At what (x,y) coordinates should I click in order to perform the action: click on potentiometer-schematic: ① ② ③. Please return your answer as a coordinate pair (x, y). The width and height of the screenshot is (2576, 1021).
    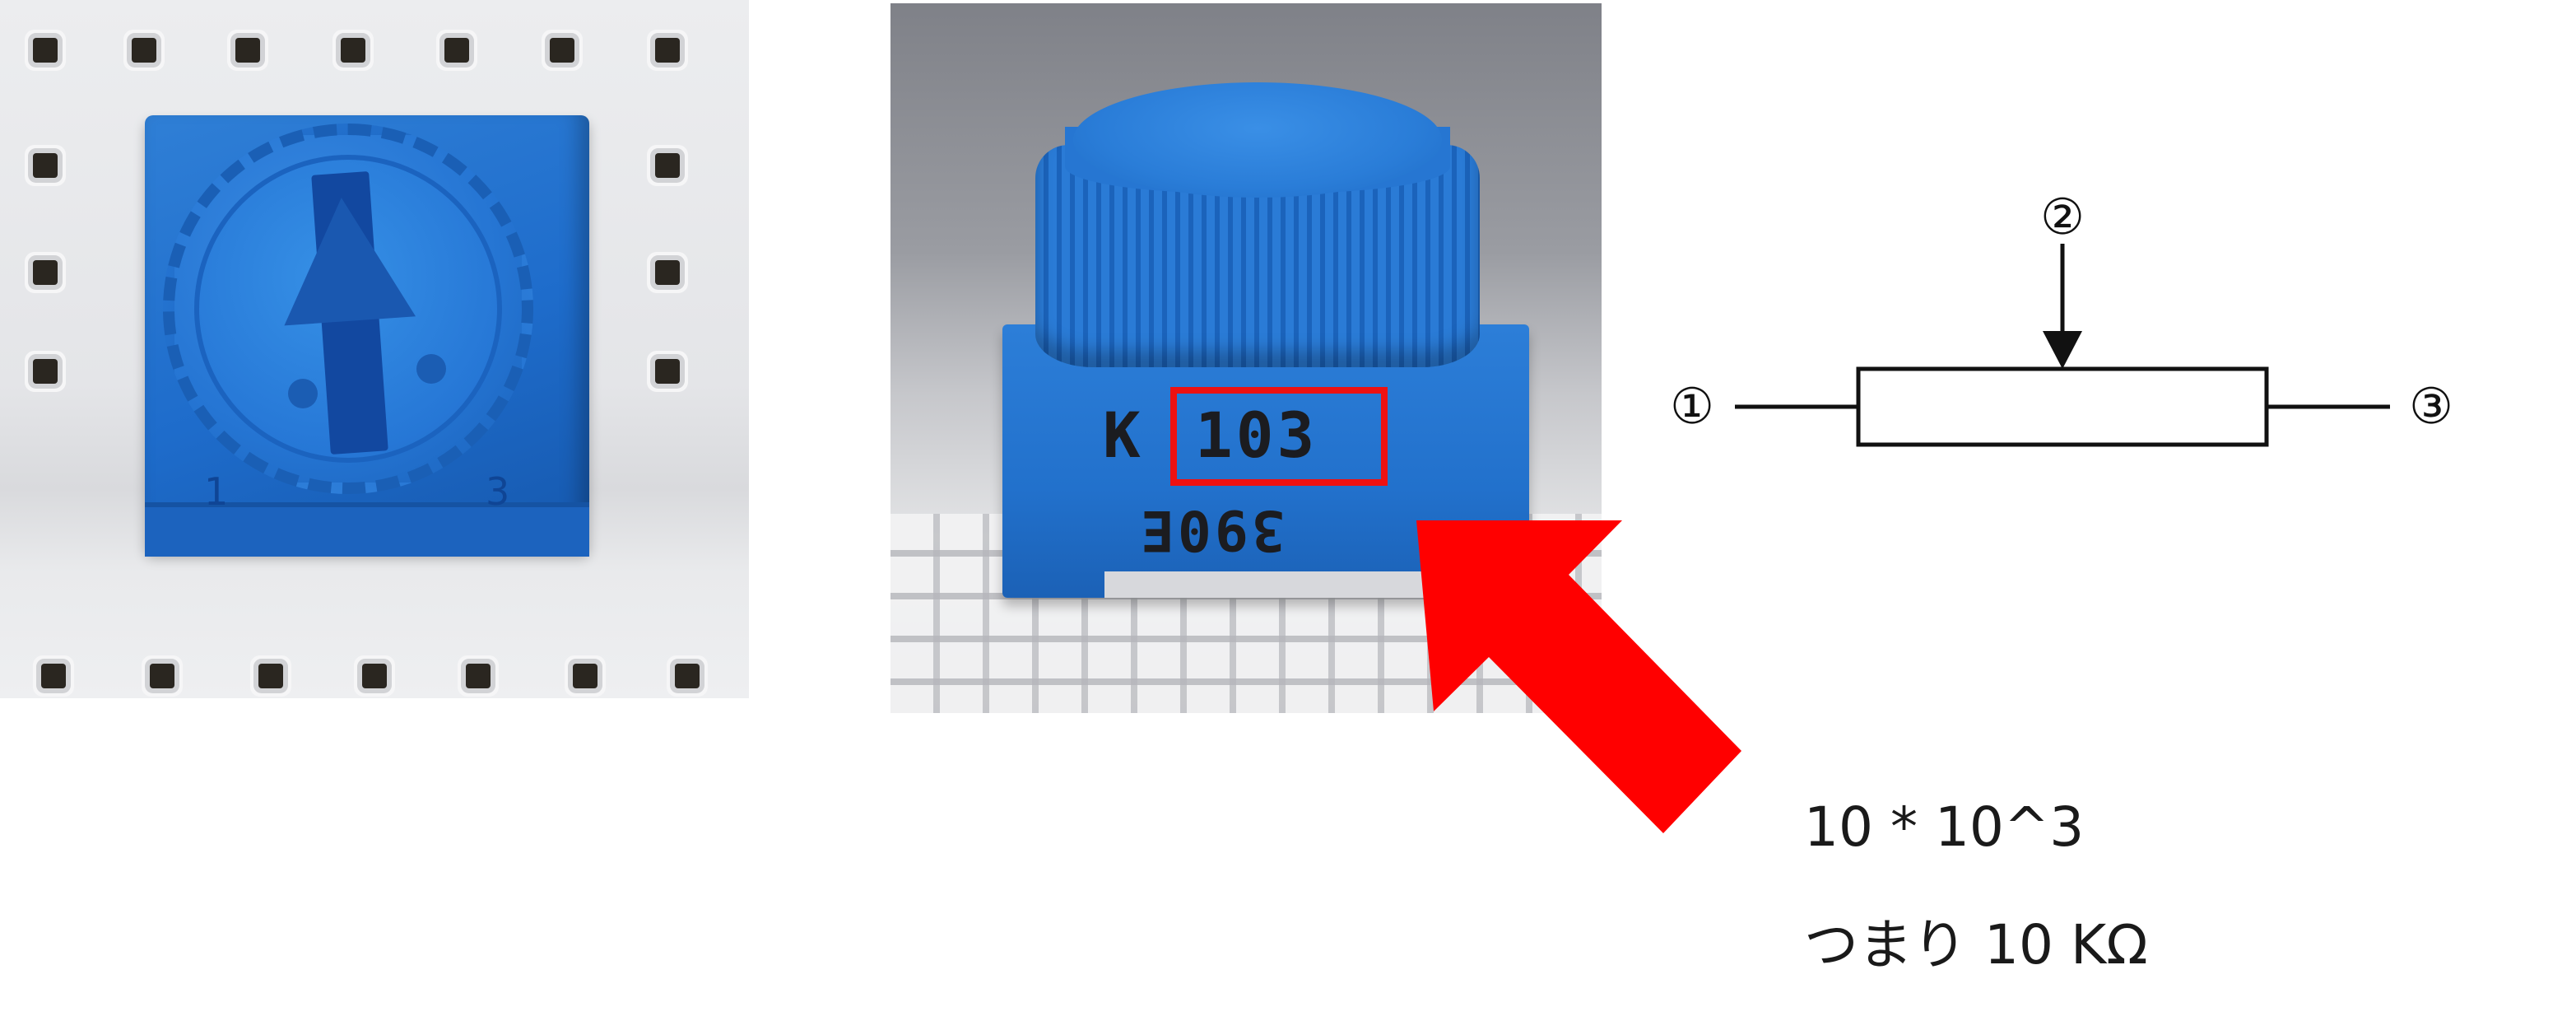
    Looking at the image, I should click on (2061, 318).